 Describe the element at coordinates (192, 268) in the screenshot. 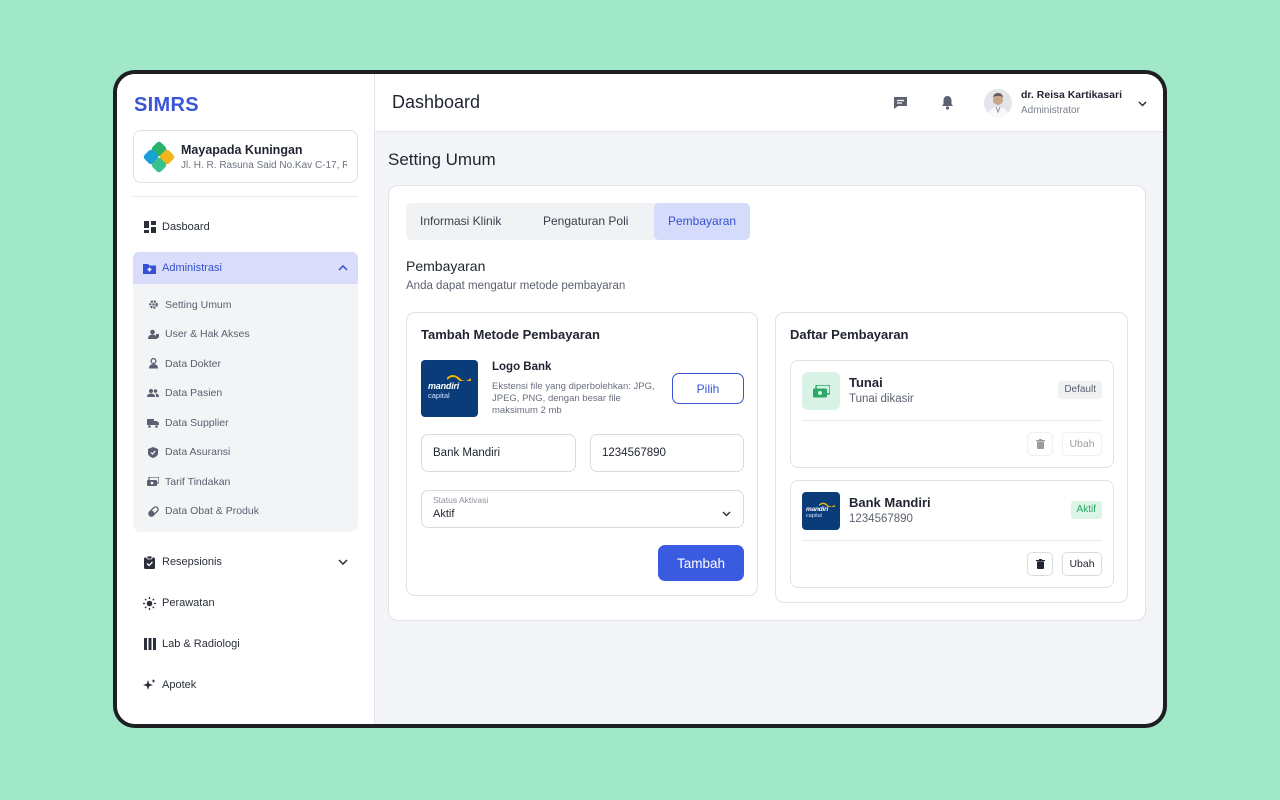

I see `sidebar-item-label: Administrasi` at that location.